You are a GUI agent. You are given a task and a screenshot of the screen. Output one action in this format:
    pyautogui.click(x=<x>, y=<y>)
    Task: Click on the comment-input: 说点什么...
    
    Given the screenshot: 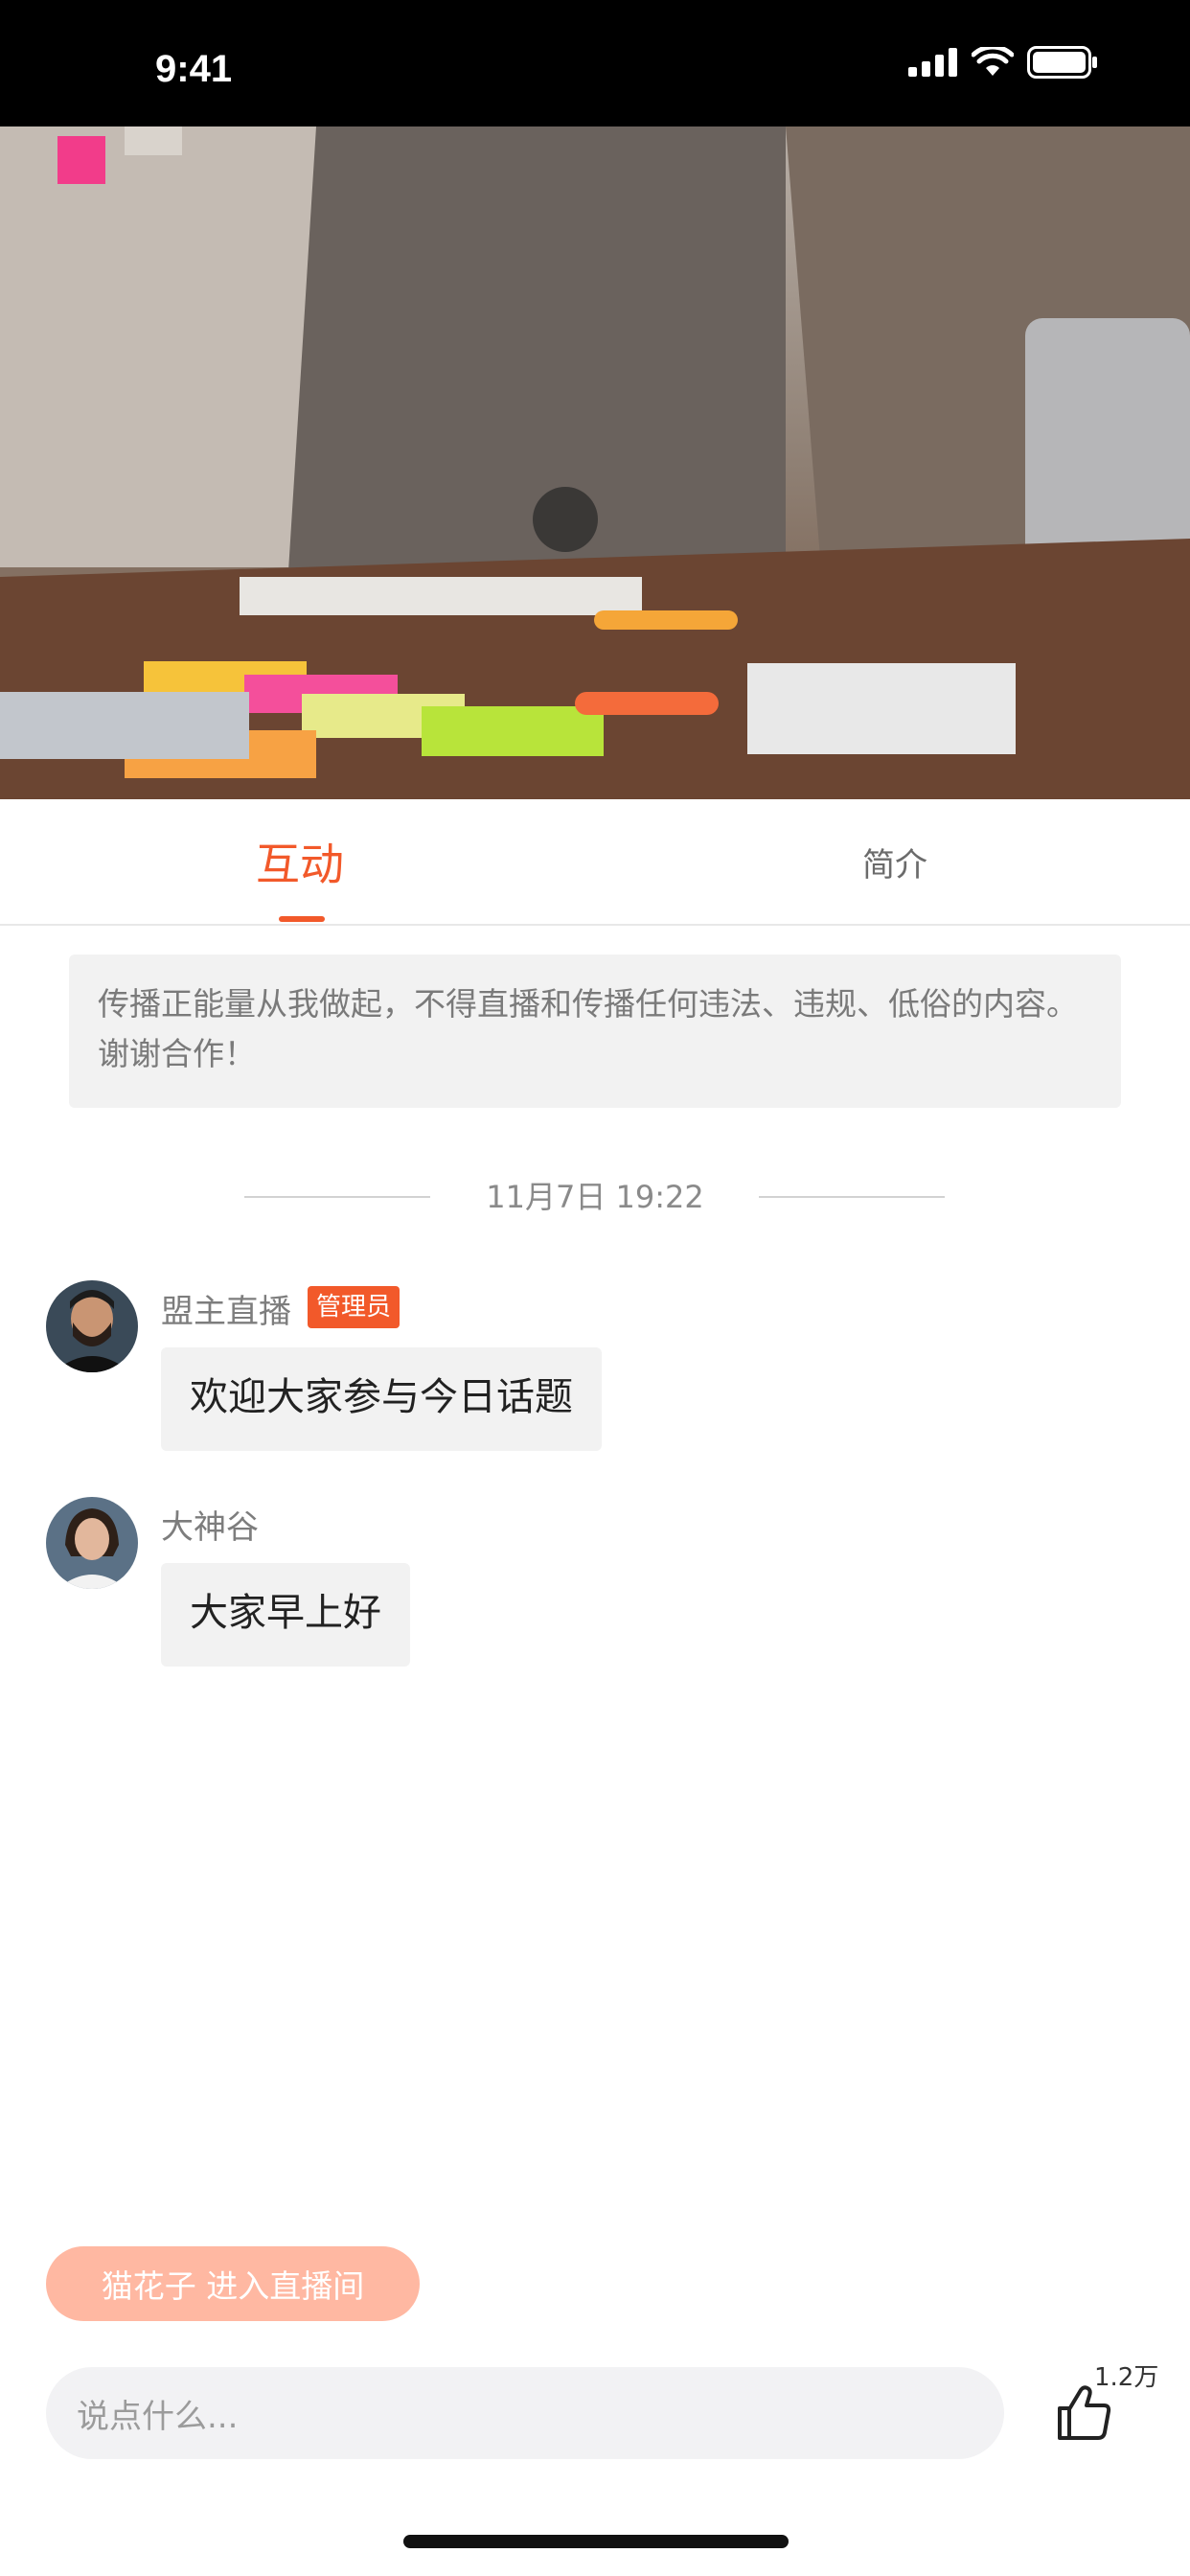 What is the action you would take?
    pyautogui.click(x=525, y=2413)
    